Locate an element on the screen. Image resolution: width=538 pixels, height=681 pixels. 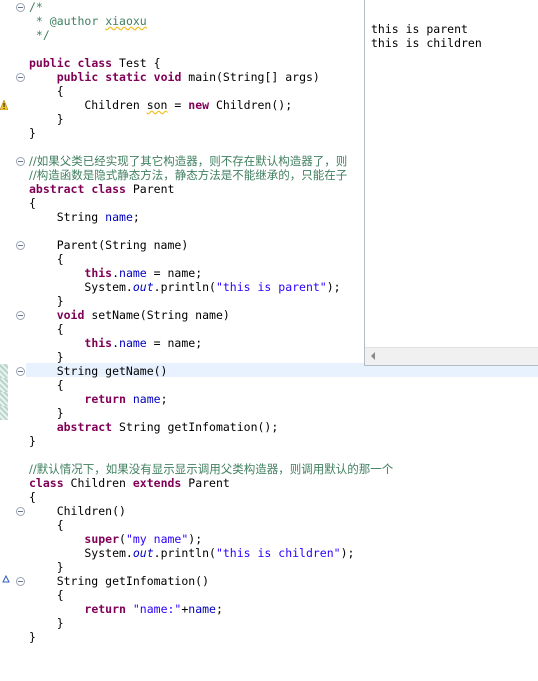
code-token: "this is parent" is located at coordinates (271, 287).